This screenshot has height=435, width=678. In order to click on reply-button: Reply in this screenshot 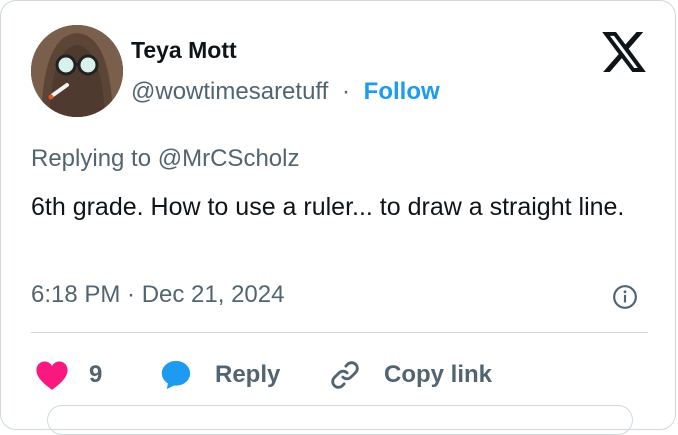, I will do `click(219, 375)`.